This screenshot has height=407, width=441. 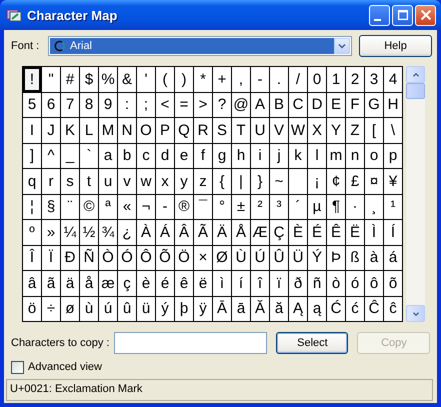 I want to click on character-cell: H, so click(x=393, y=105).